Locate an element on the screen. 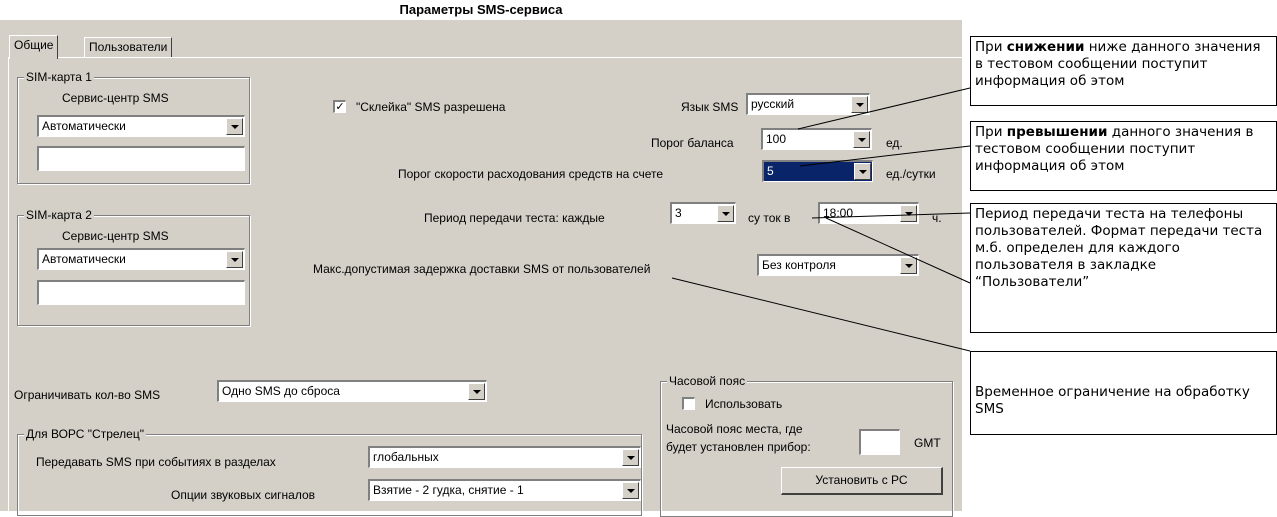  tab-users: Пользователи is located at coordinates (128, 47).